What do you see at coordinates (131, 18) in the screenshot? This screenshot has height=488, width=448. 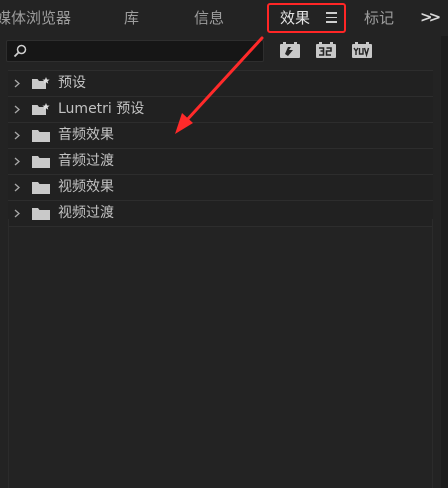 I see `tab-libraries: 库` at bounding box center [131, 18].